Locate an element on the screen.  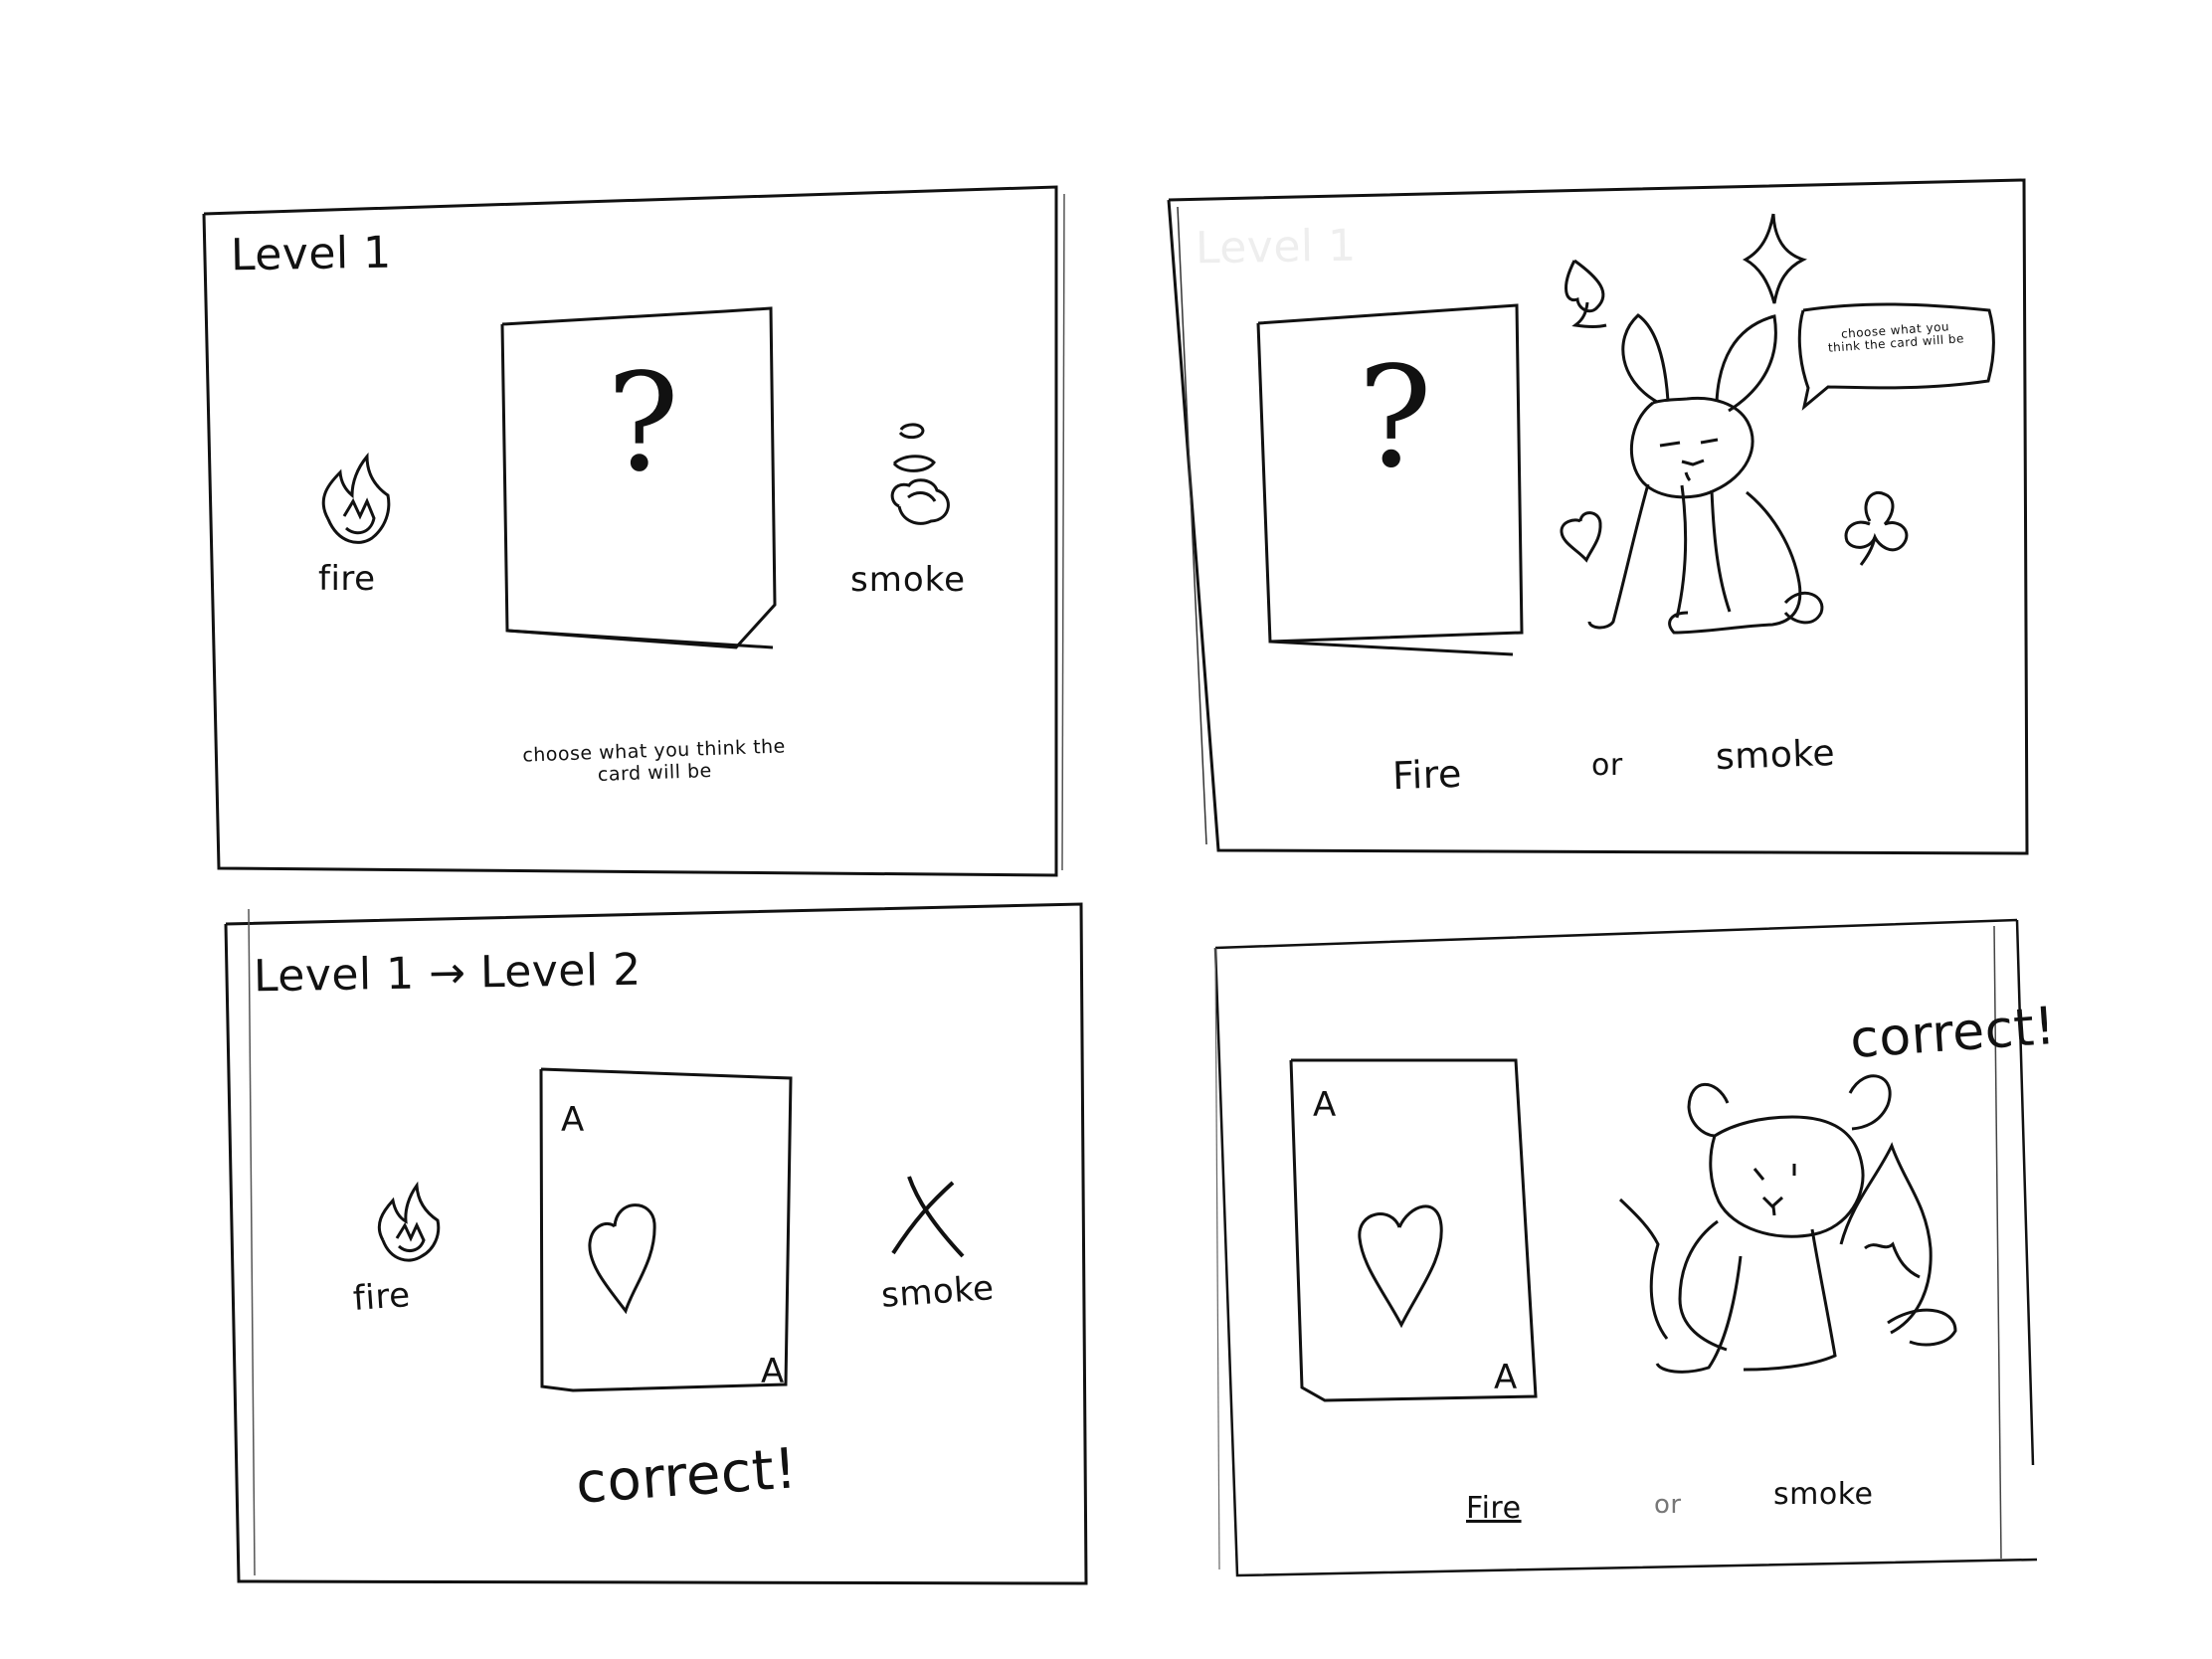
smoke-icon is located at coordinates (922, 477).